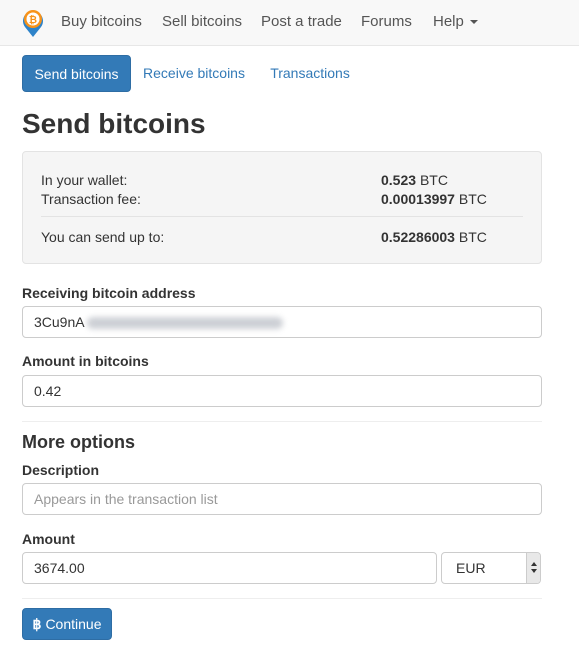  Describe the element at coordinates (448, 21) in the screenshot. I see `nav-help-label: Help` at that location.